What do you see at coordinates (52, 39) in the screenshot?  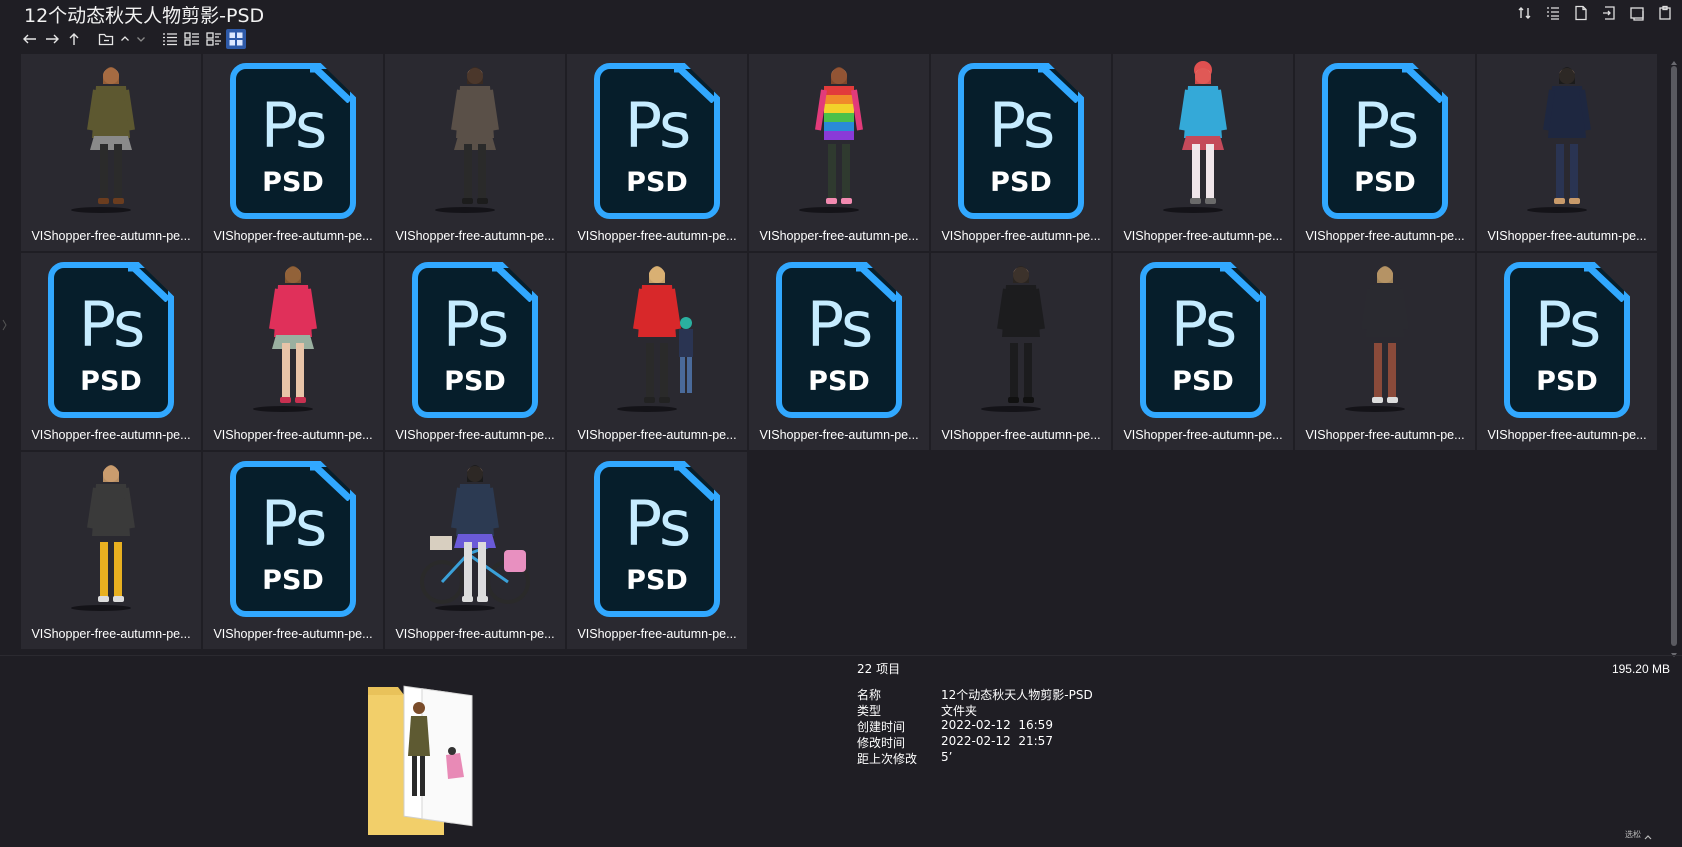 I see `forward-arrow-icon` at bounding box center [52, 39].